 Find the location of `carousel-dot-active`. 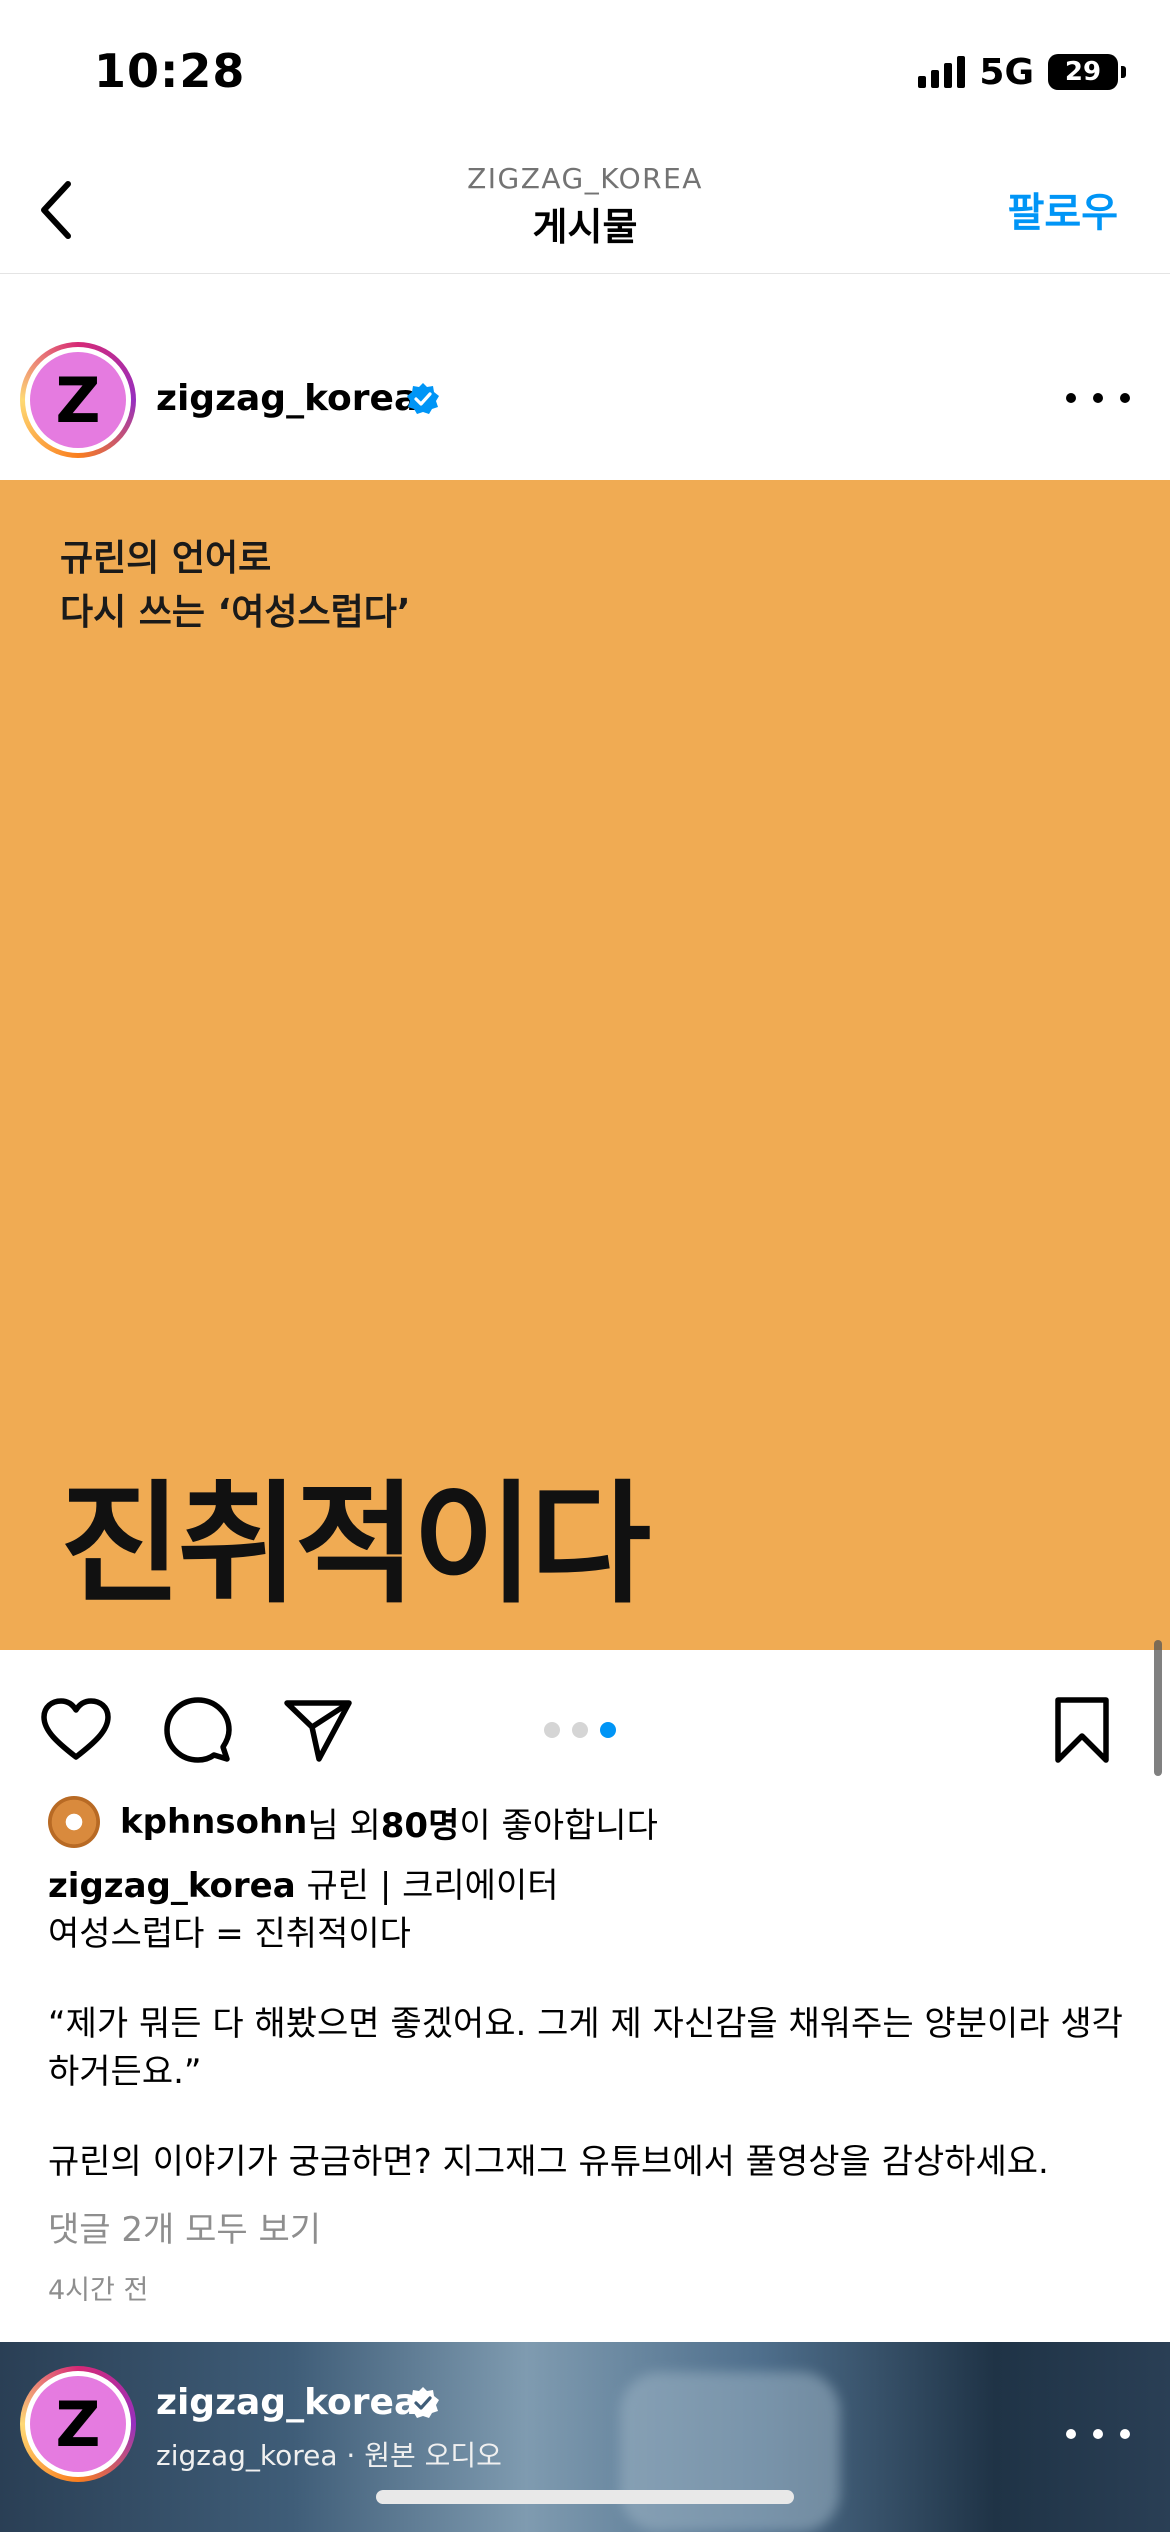

carousel-dot-active is located at coordinates (608, 1730).